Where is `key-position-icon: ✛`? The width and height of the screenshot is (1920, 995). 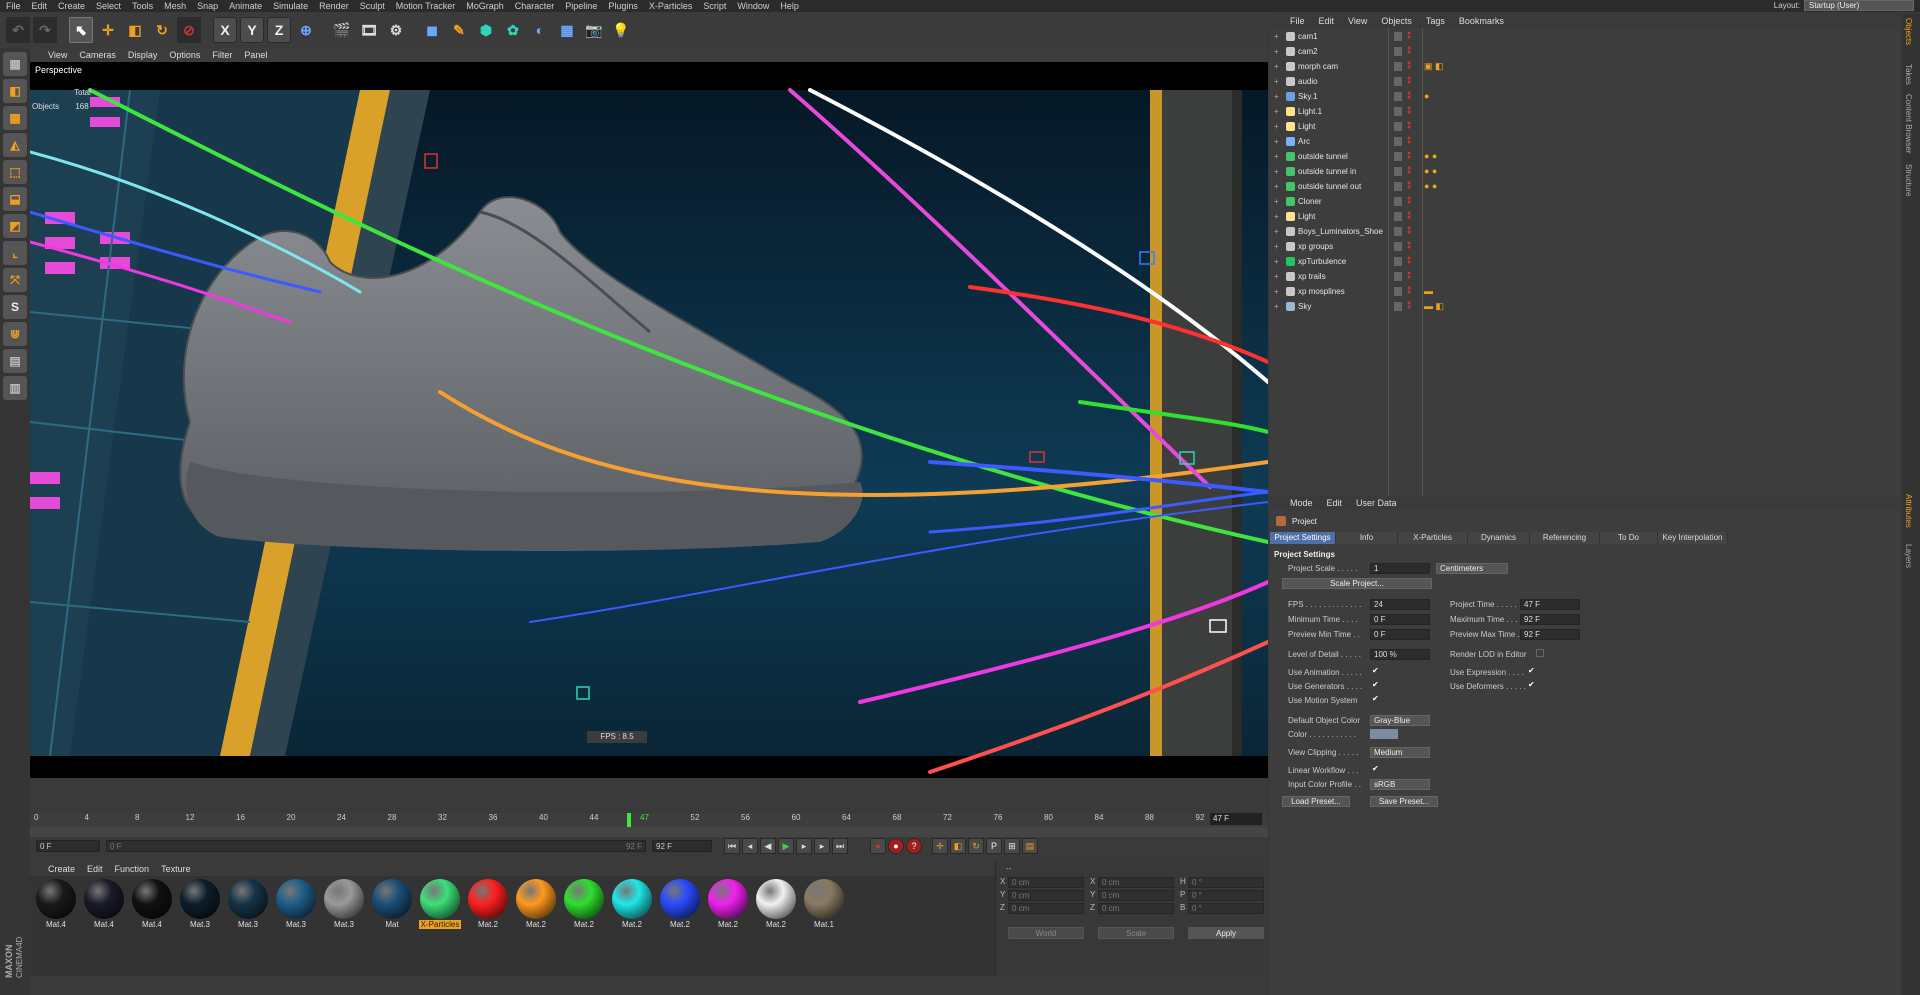 key-position-icon: ✛ is located at coordinates (940, 846).